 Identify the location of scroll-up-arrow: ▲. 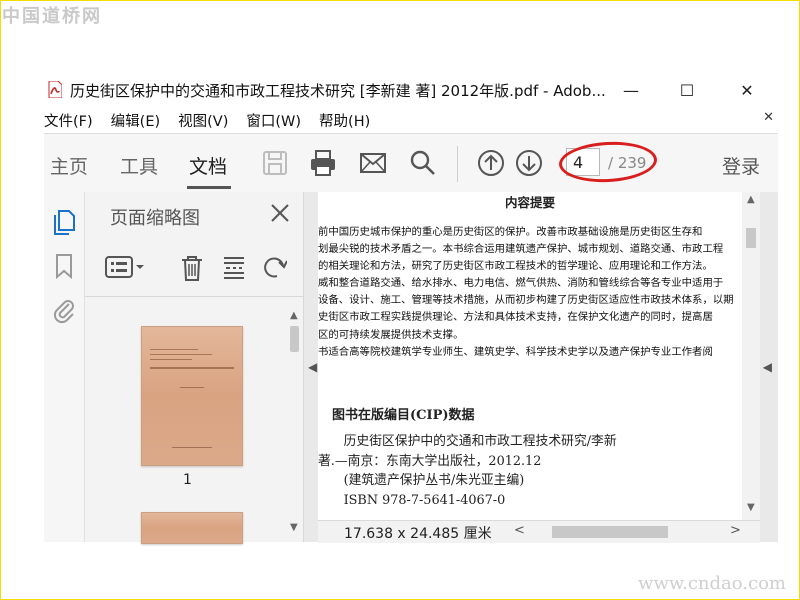
(294, 315).